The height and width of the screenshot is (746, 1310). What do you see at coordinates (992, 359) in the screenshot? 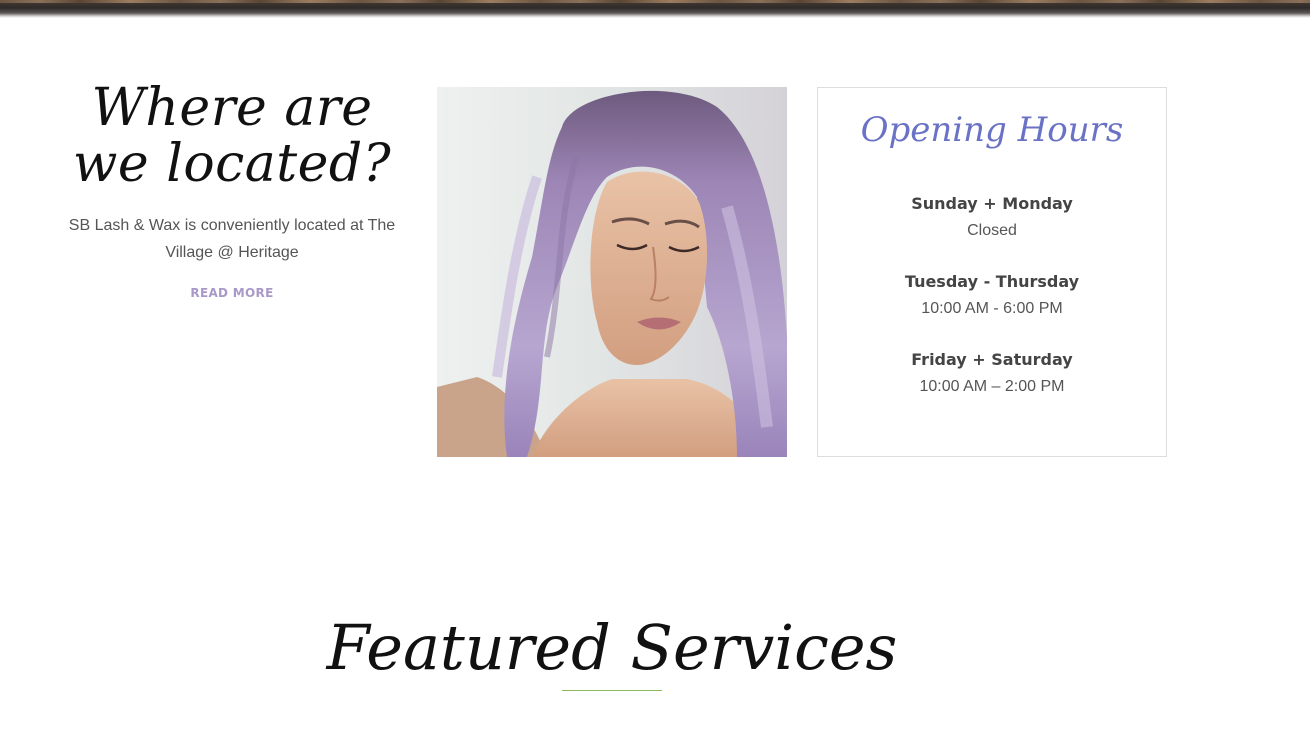
I see `hours-day: Friday + Saturday` at bounding box center [992, 359].